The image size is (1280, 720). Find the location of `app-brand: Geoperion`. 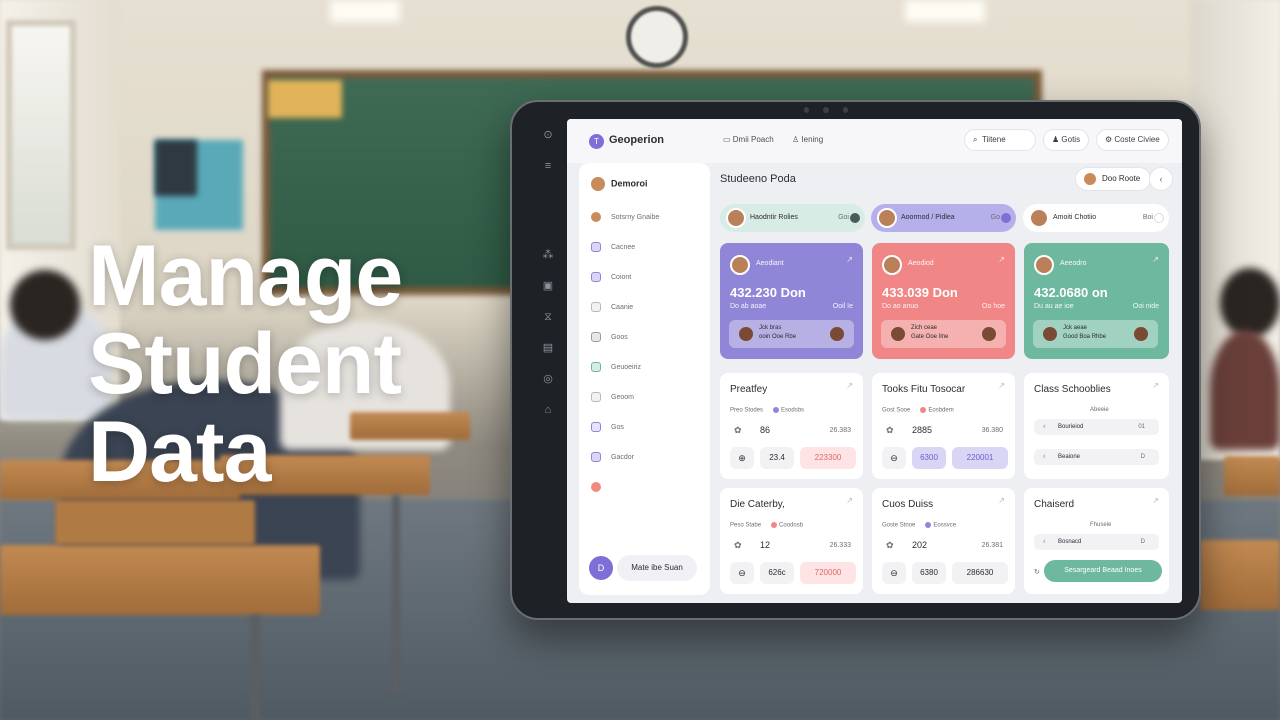

app-brand: Geoperion is located at coordinates (637, 140).